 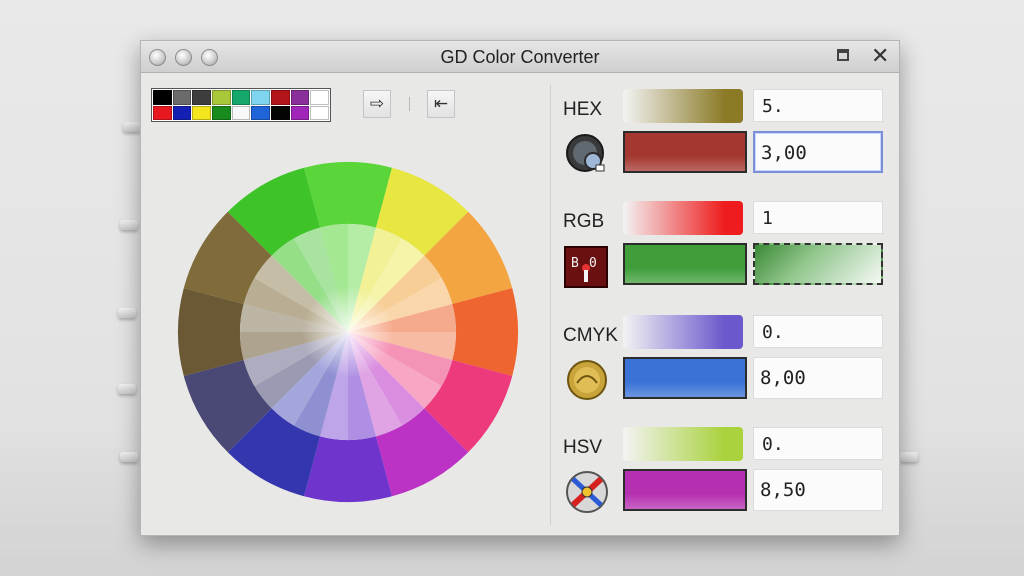 I want to click on maximize-icon, so click(x=843, y=55).